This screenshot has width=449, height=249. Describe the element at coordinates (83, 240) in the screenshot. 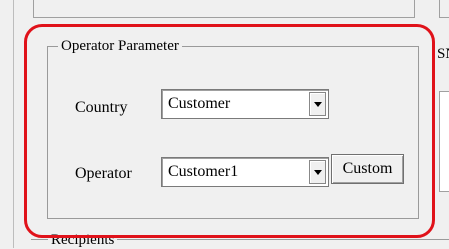

I see `recipients-title: Recipients` at that location.